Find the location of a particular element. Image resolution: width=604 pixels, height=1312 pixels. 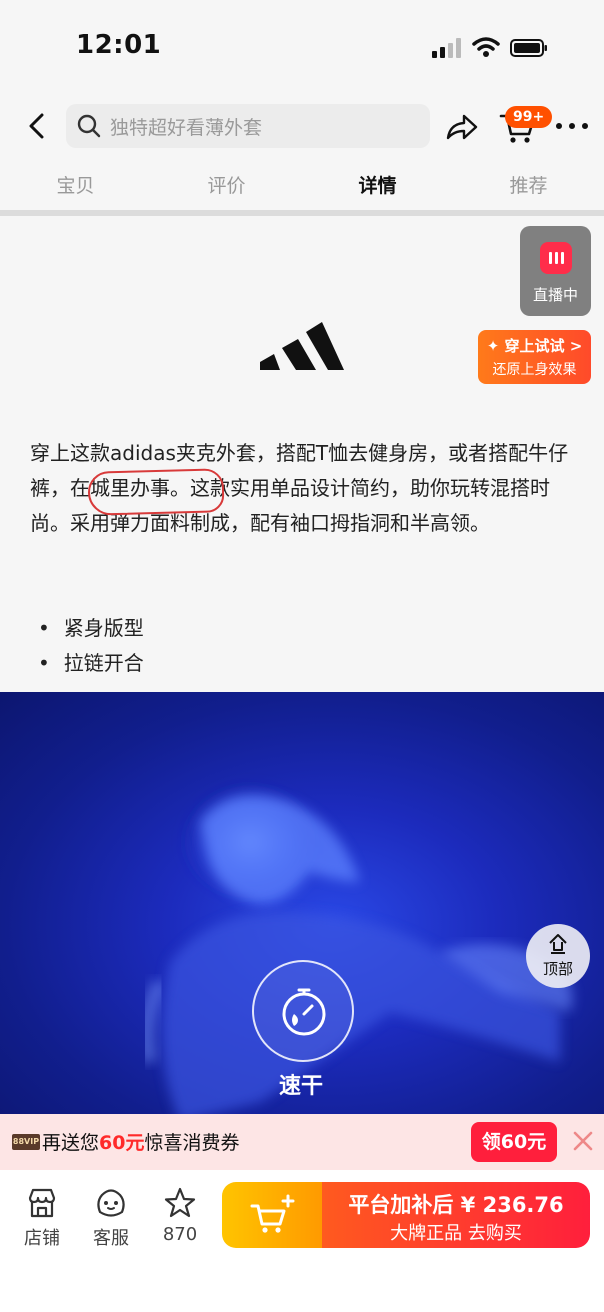

search-input: 独特超好看薄外套 is located at coordinates (248, 126).